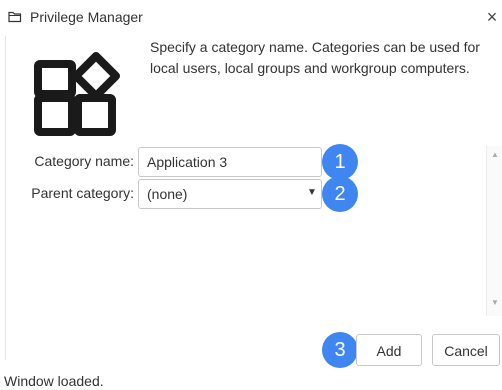 Image resolution: width=502 pixels, height=390 pixels. Describe the element at coordinates (230, 194) in the screenshot. I see `parent-category-select: (none) ▼` at that location.